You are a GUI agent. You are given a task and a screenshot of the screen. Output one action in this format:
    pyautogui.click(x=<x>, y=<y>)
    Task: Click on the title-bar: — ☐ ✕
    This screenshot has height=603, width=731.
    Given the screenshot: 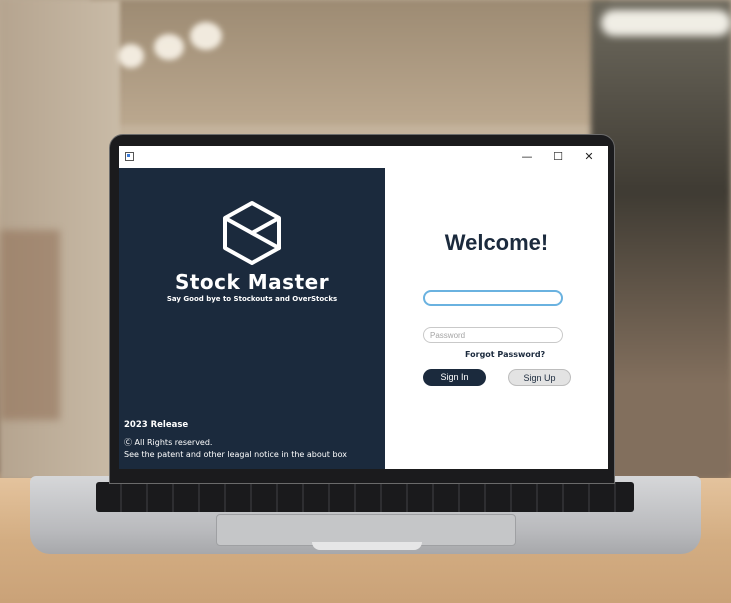 What is the action you would take?
    pyautogui.click(x=363, y=157)
    